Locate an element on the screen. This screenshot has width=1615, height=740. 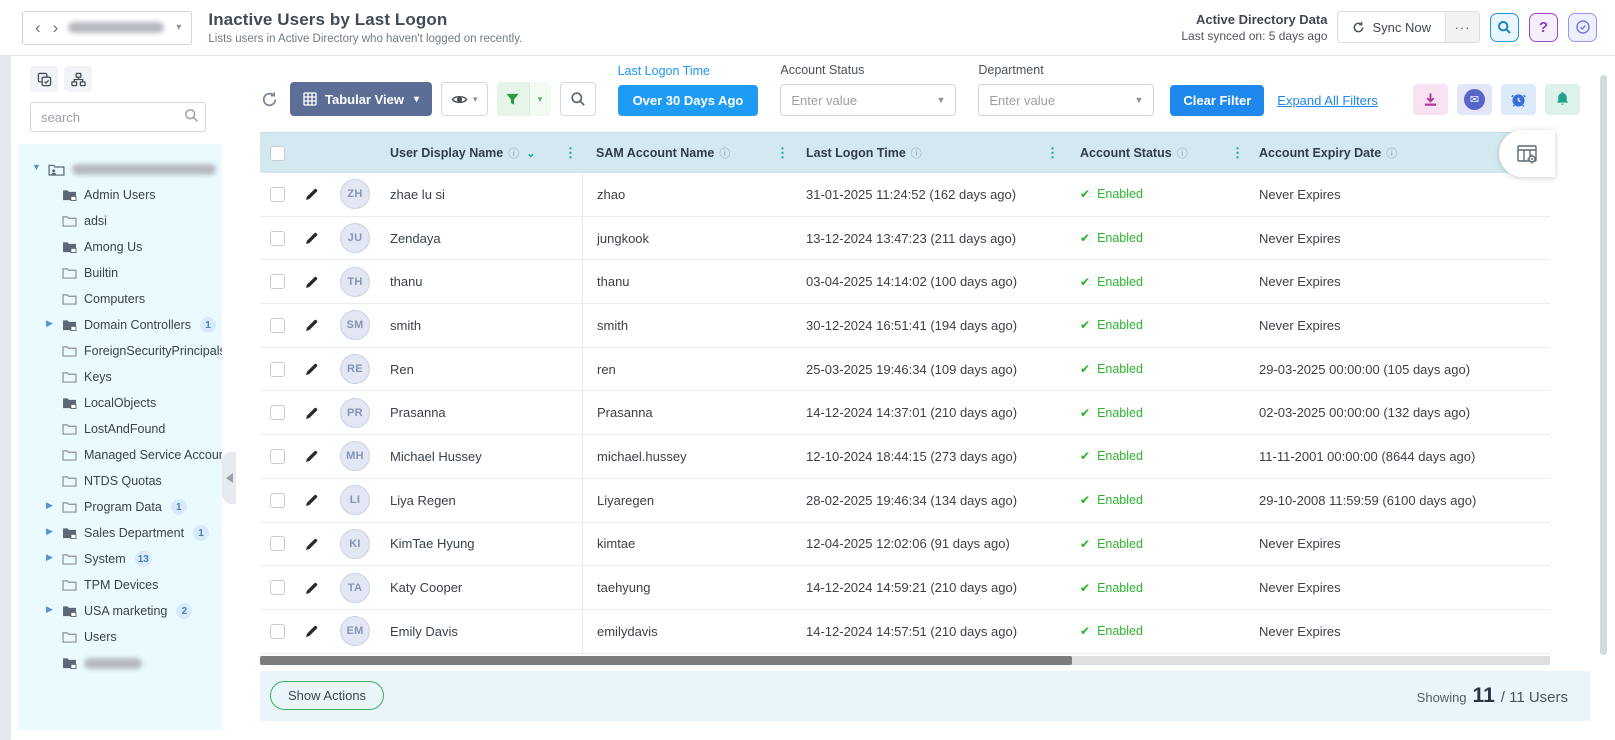
multi-select-button is located at coordinates (44, 79).